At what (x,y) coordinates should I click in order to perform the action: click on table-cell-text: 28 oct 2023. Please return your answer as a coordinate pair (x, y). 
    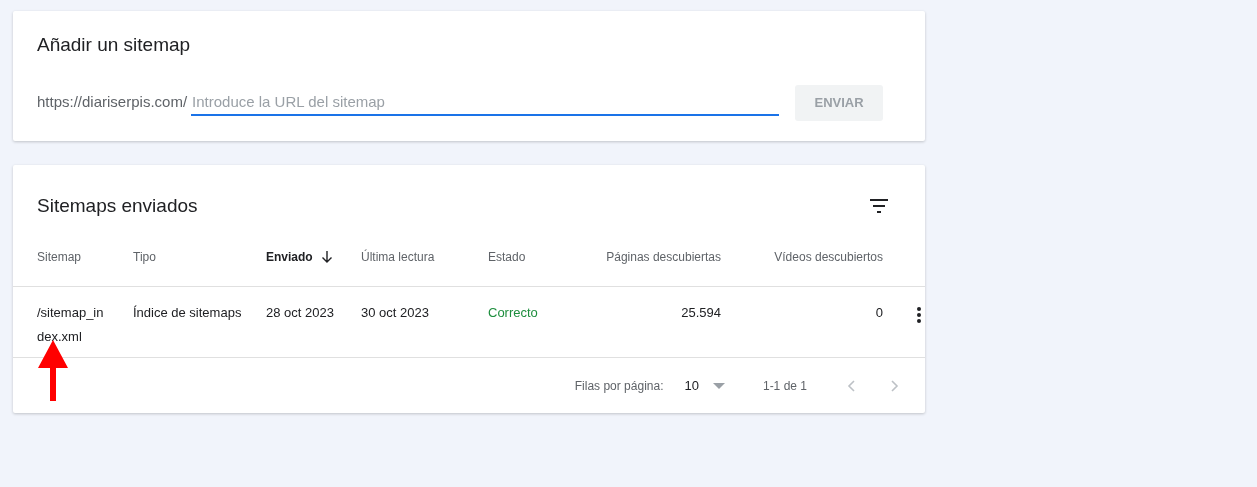
    Looking at the image, I should click on (300, 313).